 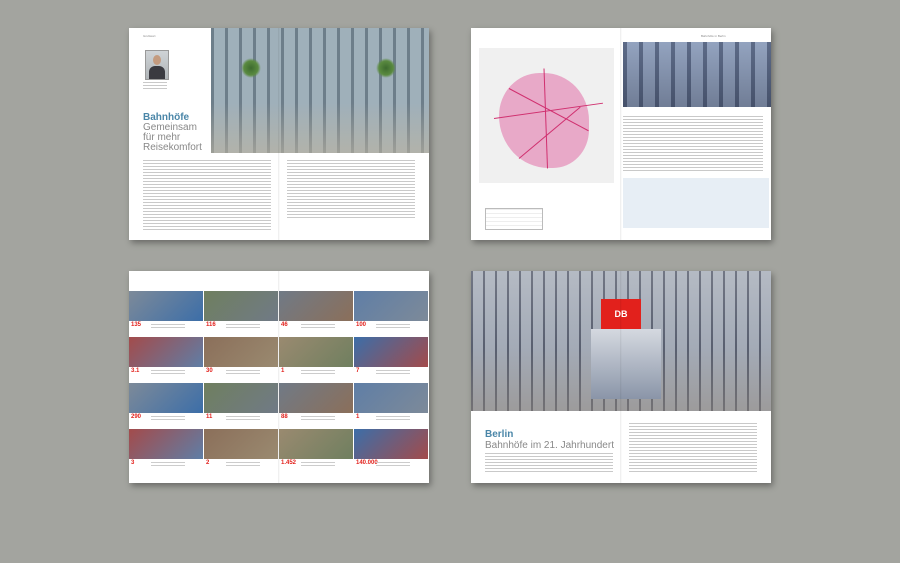 What do you see at coordinates (135, 371) in the screenshot?
I see `fact-number: 3.1` at bounding box center [135, 371].